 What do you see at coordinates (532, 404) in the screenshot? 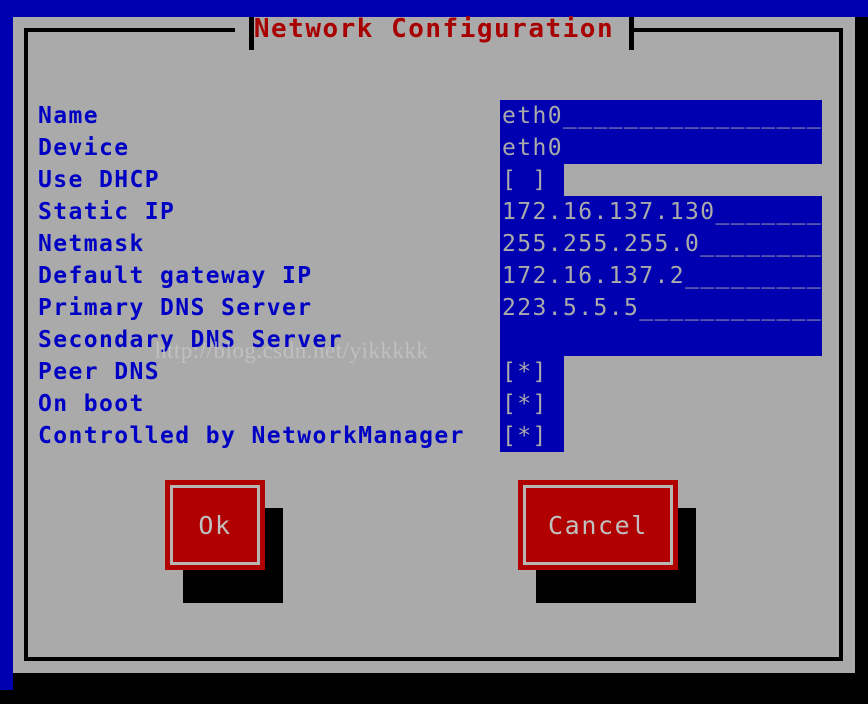
I see `checkbox-on-boot: [*]` at bounding box center [532, 404].